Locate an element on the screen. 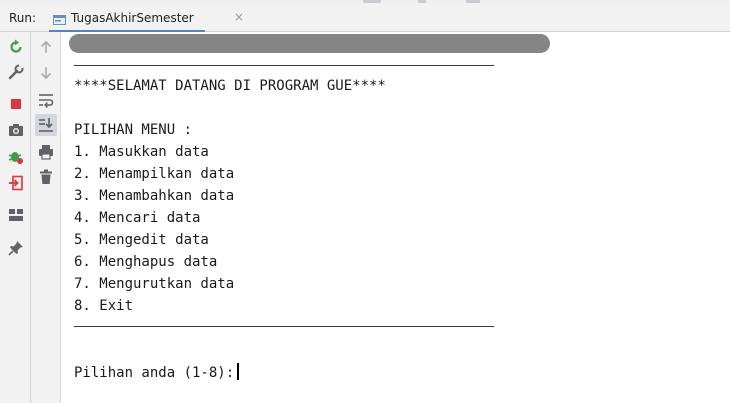 Image resolution: width=730 pixels, height=403 pixels. redacted-command-line is located at coordinates (309, 43).